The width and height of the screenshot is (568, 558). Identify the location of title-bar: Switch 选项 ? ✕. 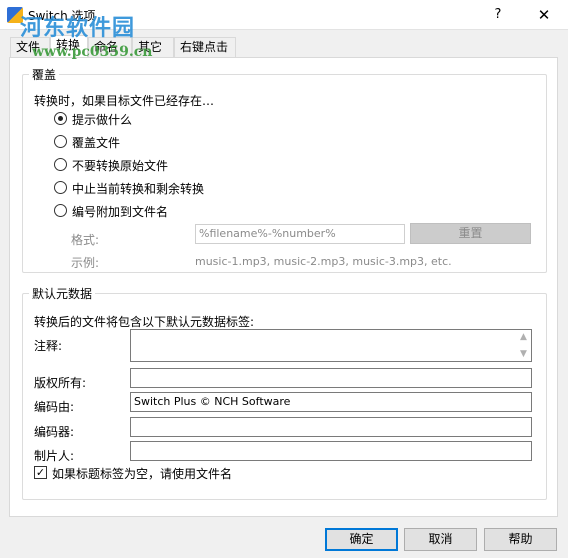
(284, 15).